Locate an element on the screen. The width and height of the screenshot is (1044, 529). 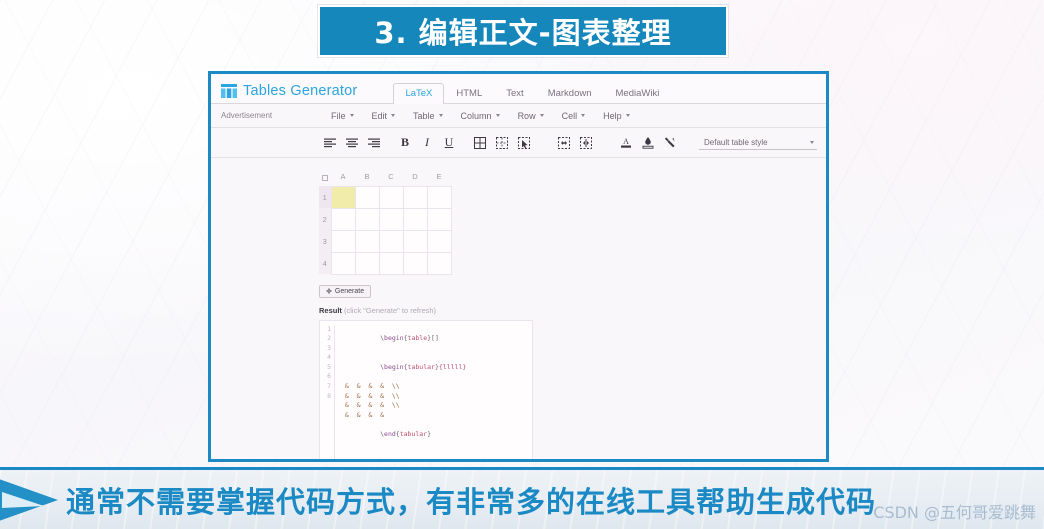
bold-button: B is located at coordinates (405, 143).